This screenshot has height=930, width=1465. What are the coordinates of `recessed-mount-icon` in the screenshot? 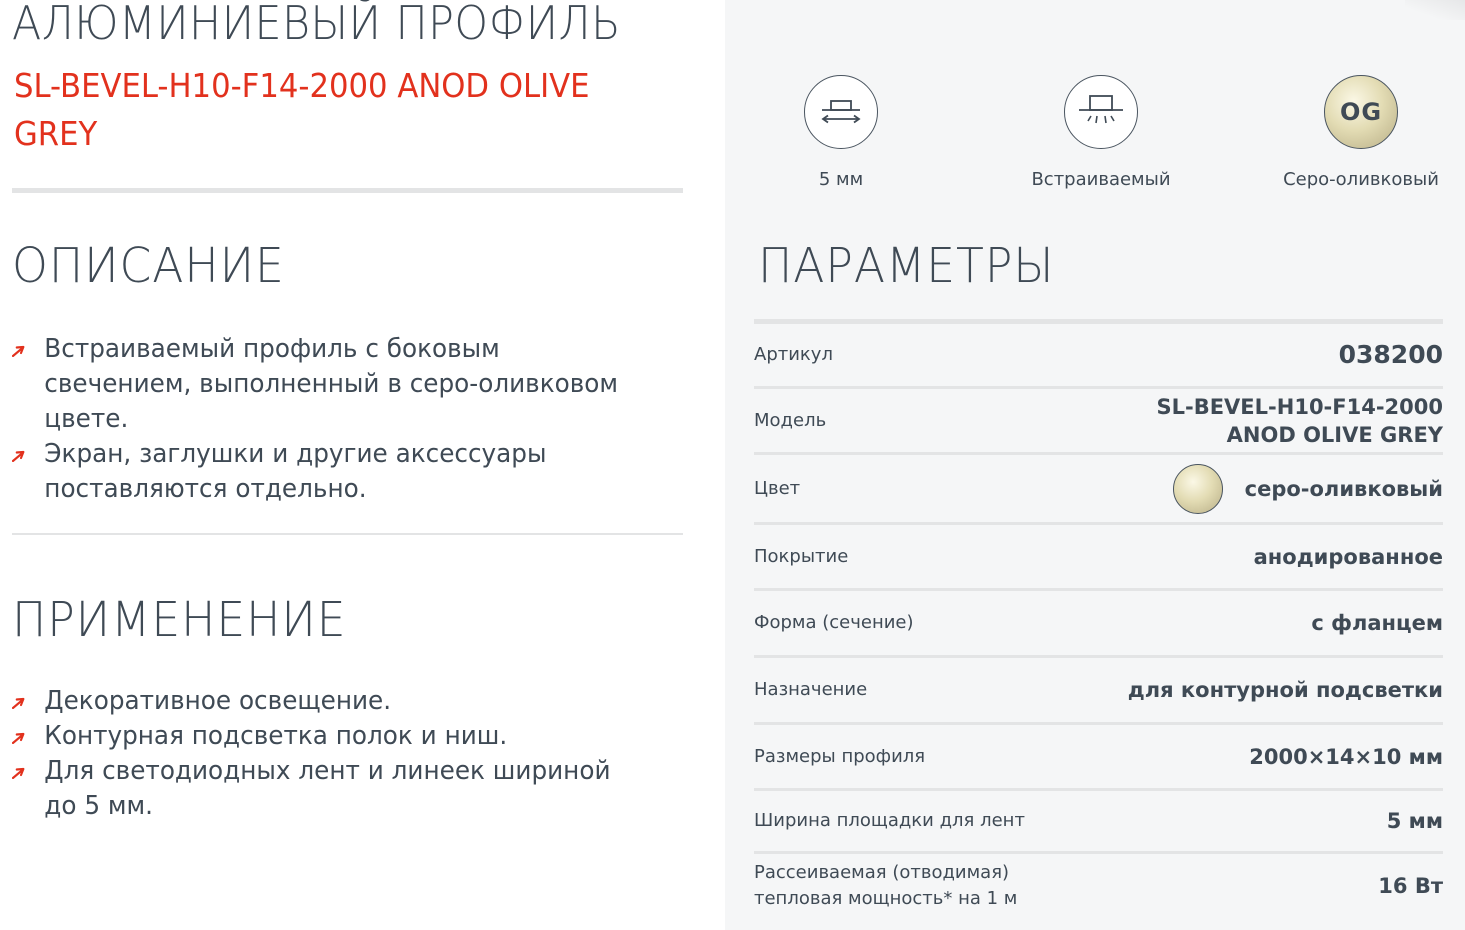 It's located at (1101, 112).